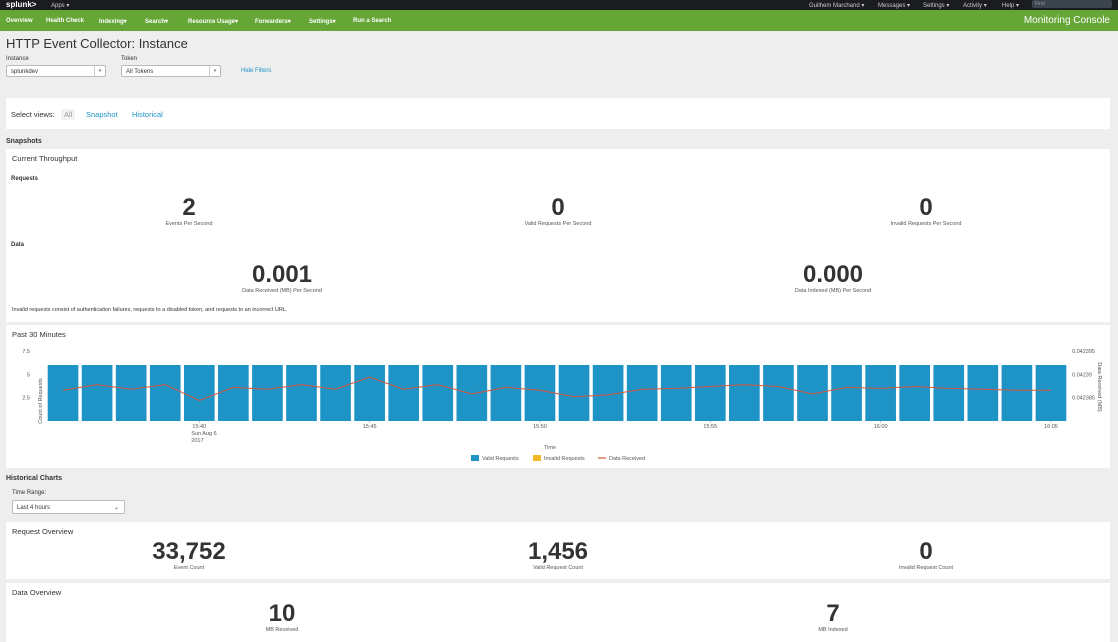  Describe the element at coordinates (500, 459) in the screenshot. I see `legend-valid-requests: Valid Requests` at that location.